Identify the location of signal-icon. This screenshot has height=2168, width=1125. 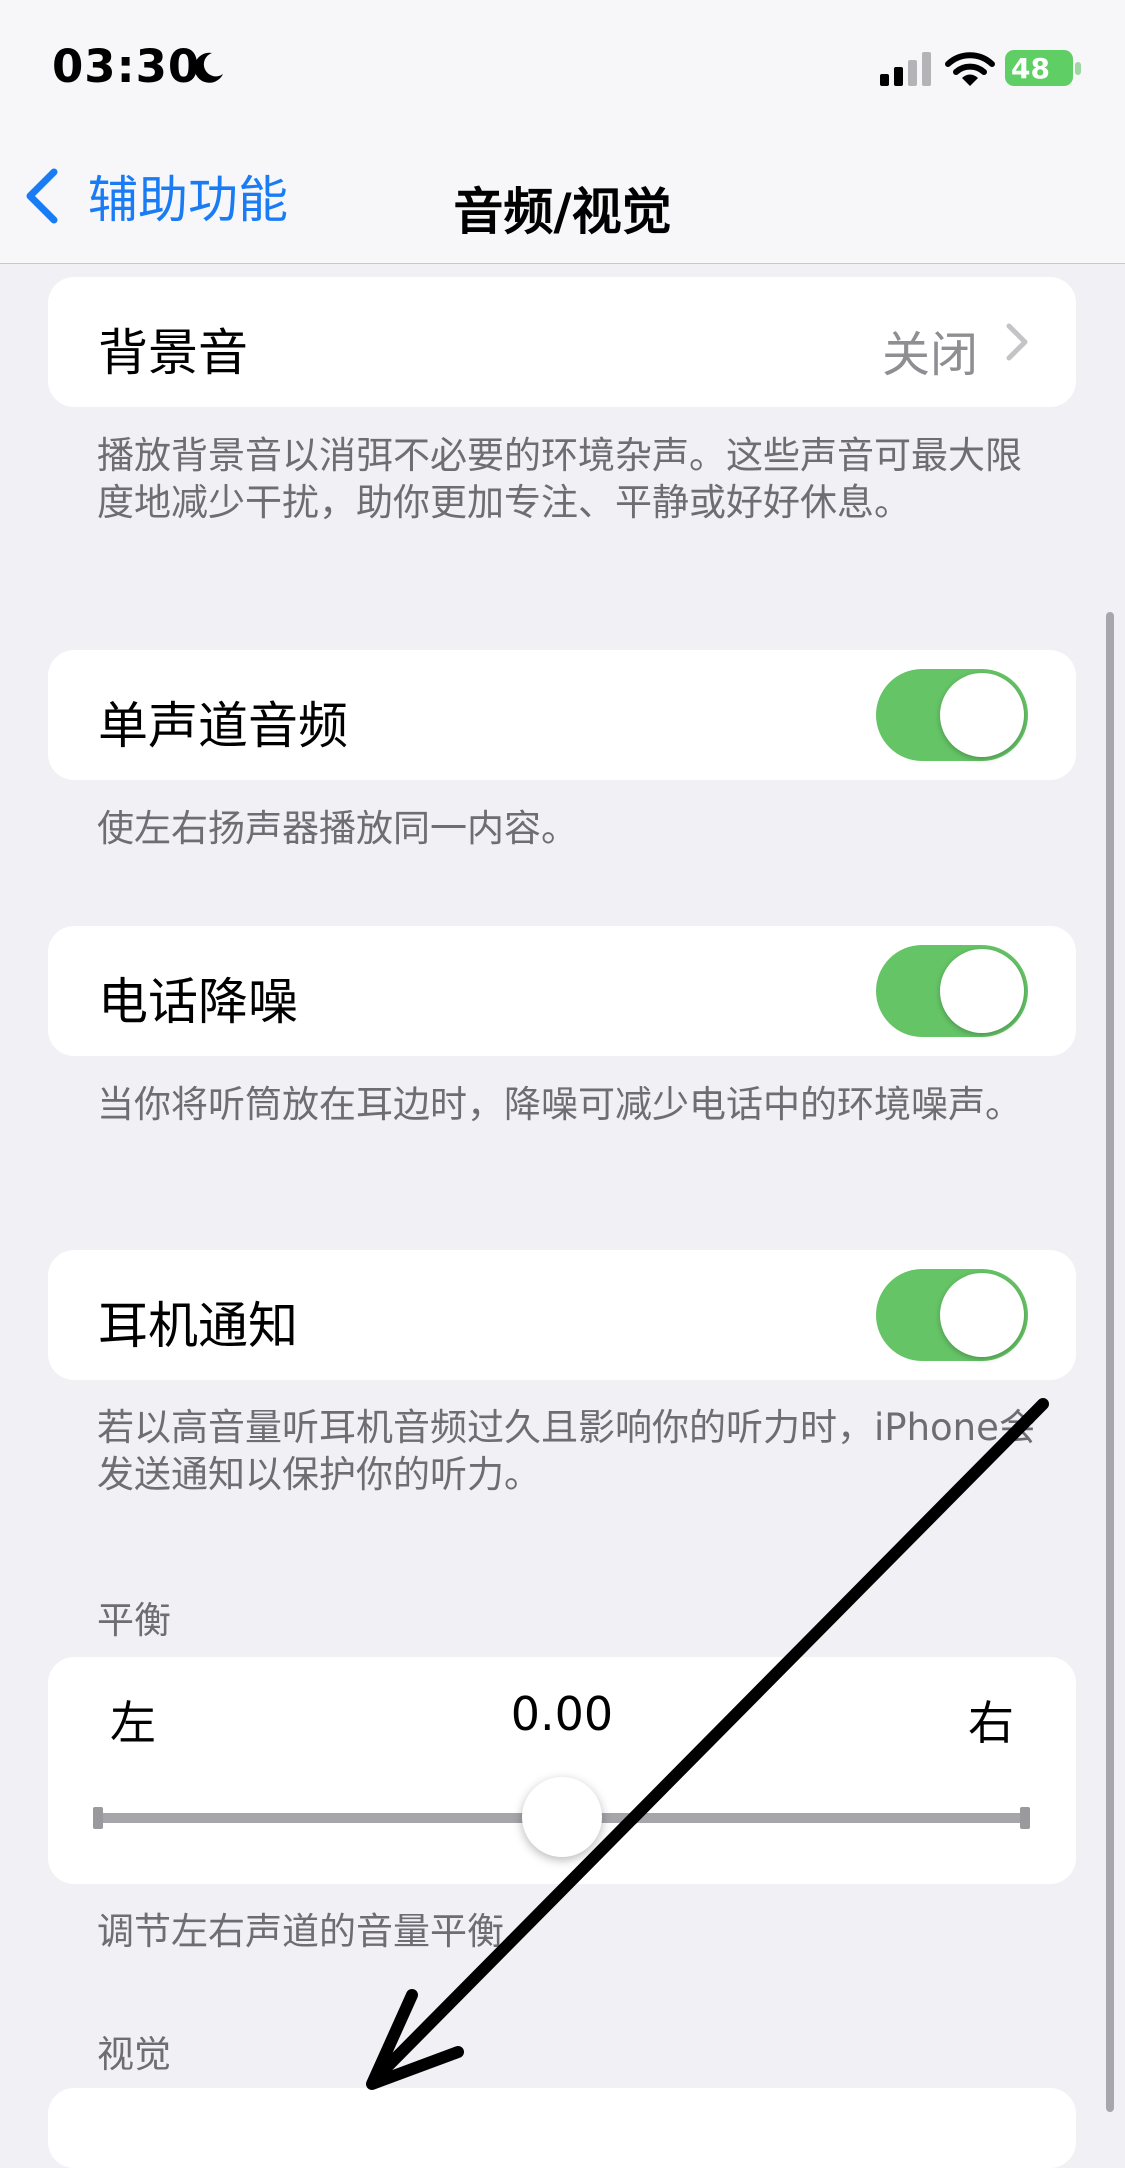
(905, 69).